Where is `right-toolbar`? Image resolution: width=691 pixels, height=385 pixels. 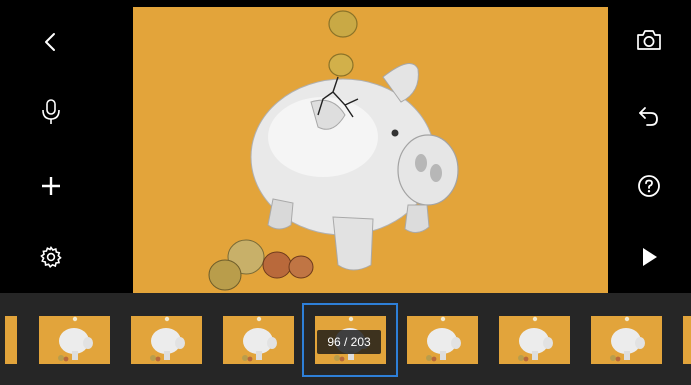 right-toolbar is located at coordinates (649, 146).